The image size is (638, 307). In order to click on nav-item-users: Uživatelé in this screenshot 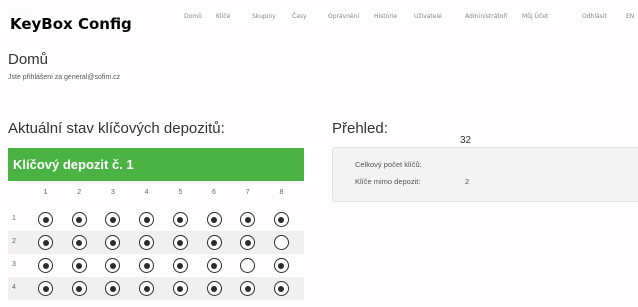, I will do `click(428, 16)`.